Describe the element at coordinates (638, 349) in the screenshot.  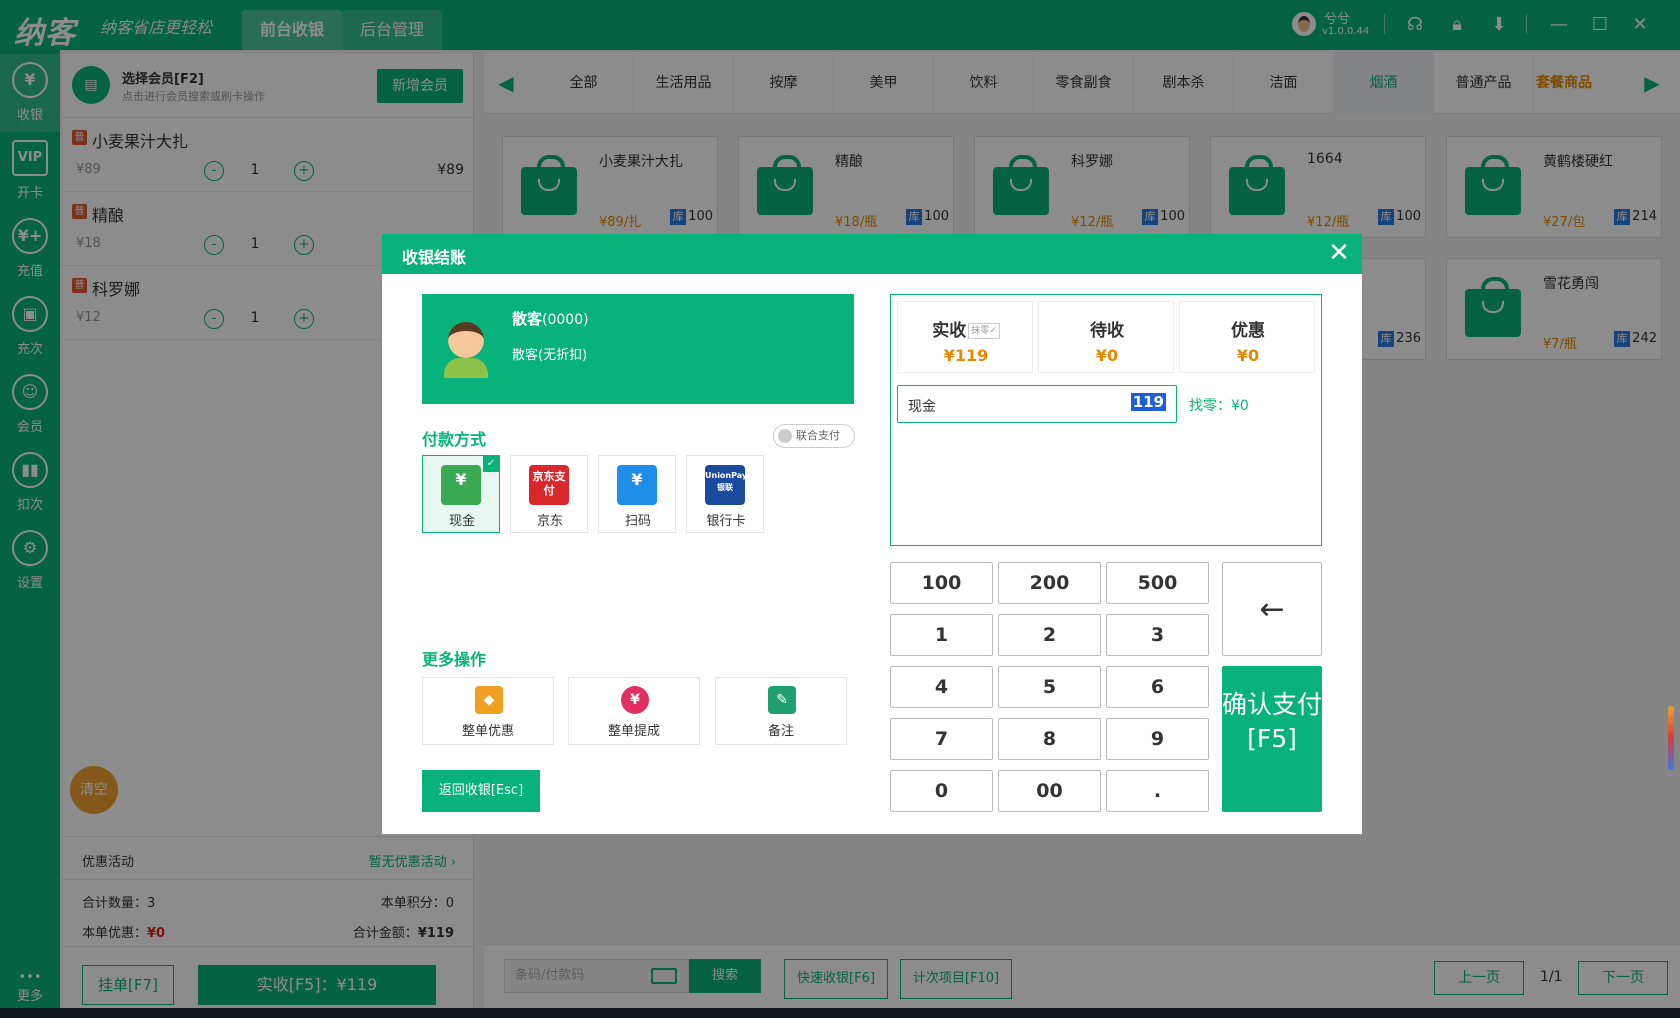
I see `customer-card: 散客(0000) 散客(无折扣)` at that location.